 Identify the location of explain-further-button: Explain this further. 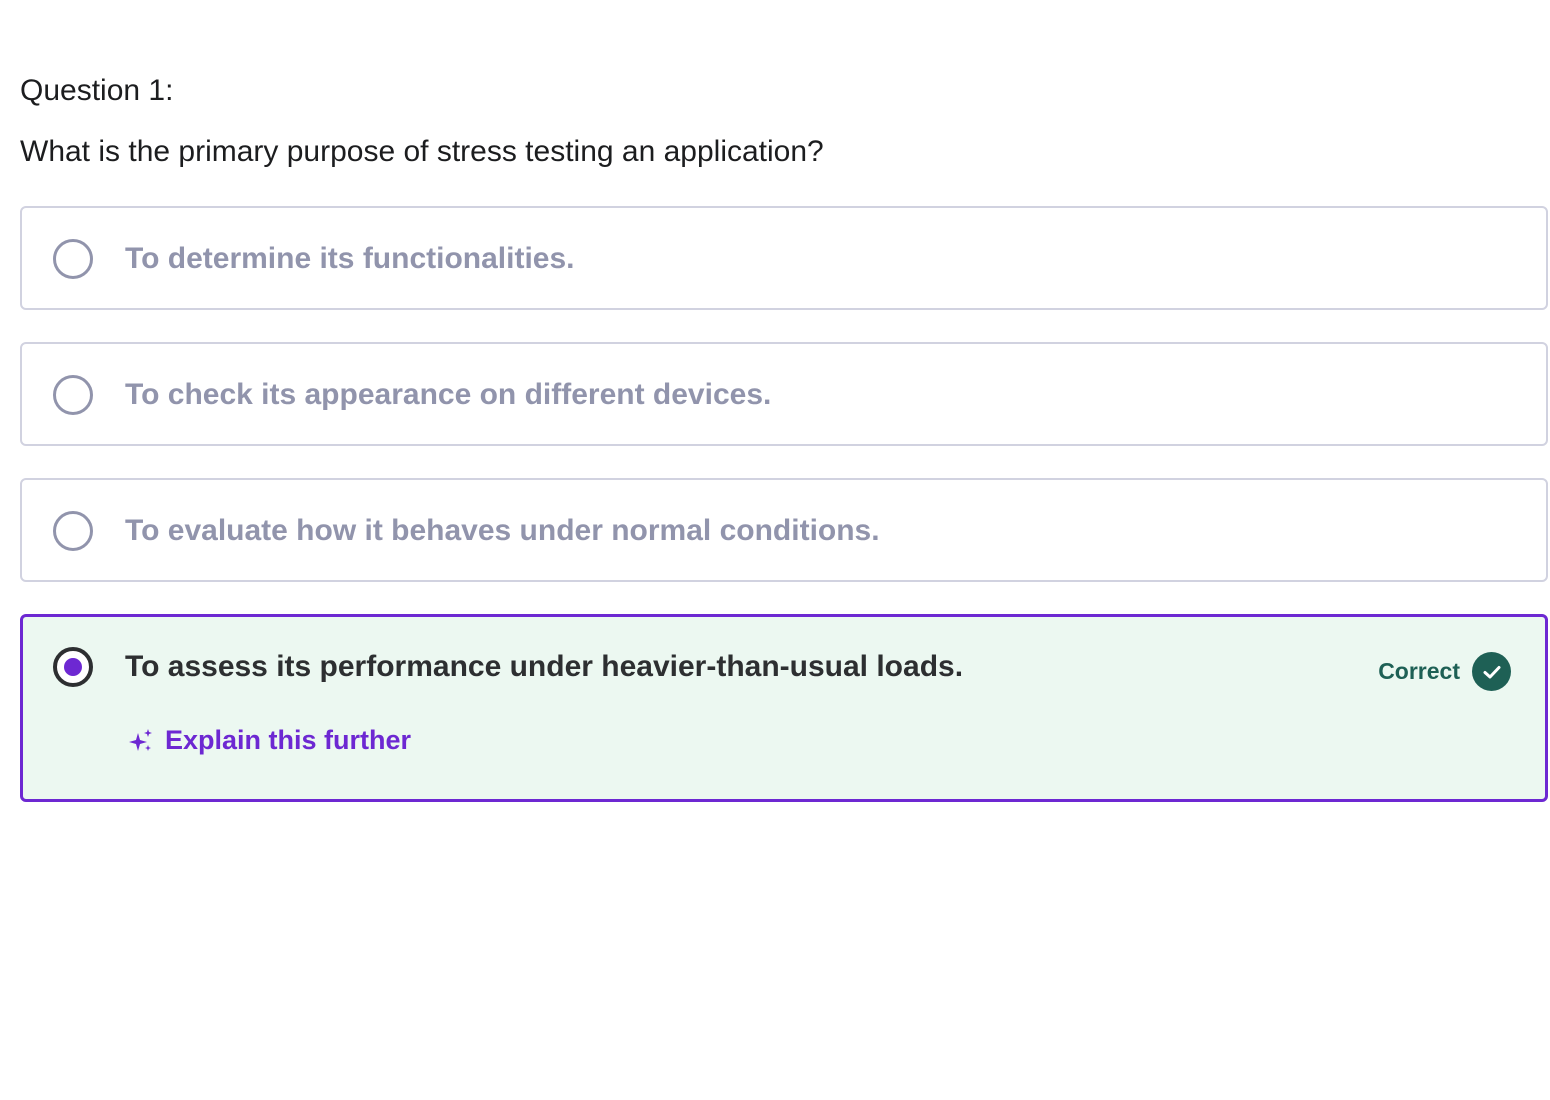
(270, 740).